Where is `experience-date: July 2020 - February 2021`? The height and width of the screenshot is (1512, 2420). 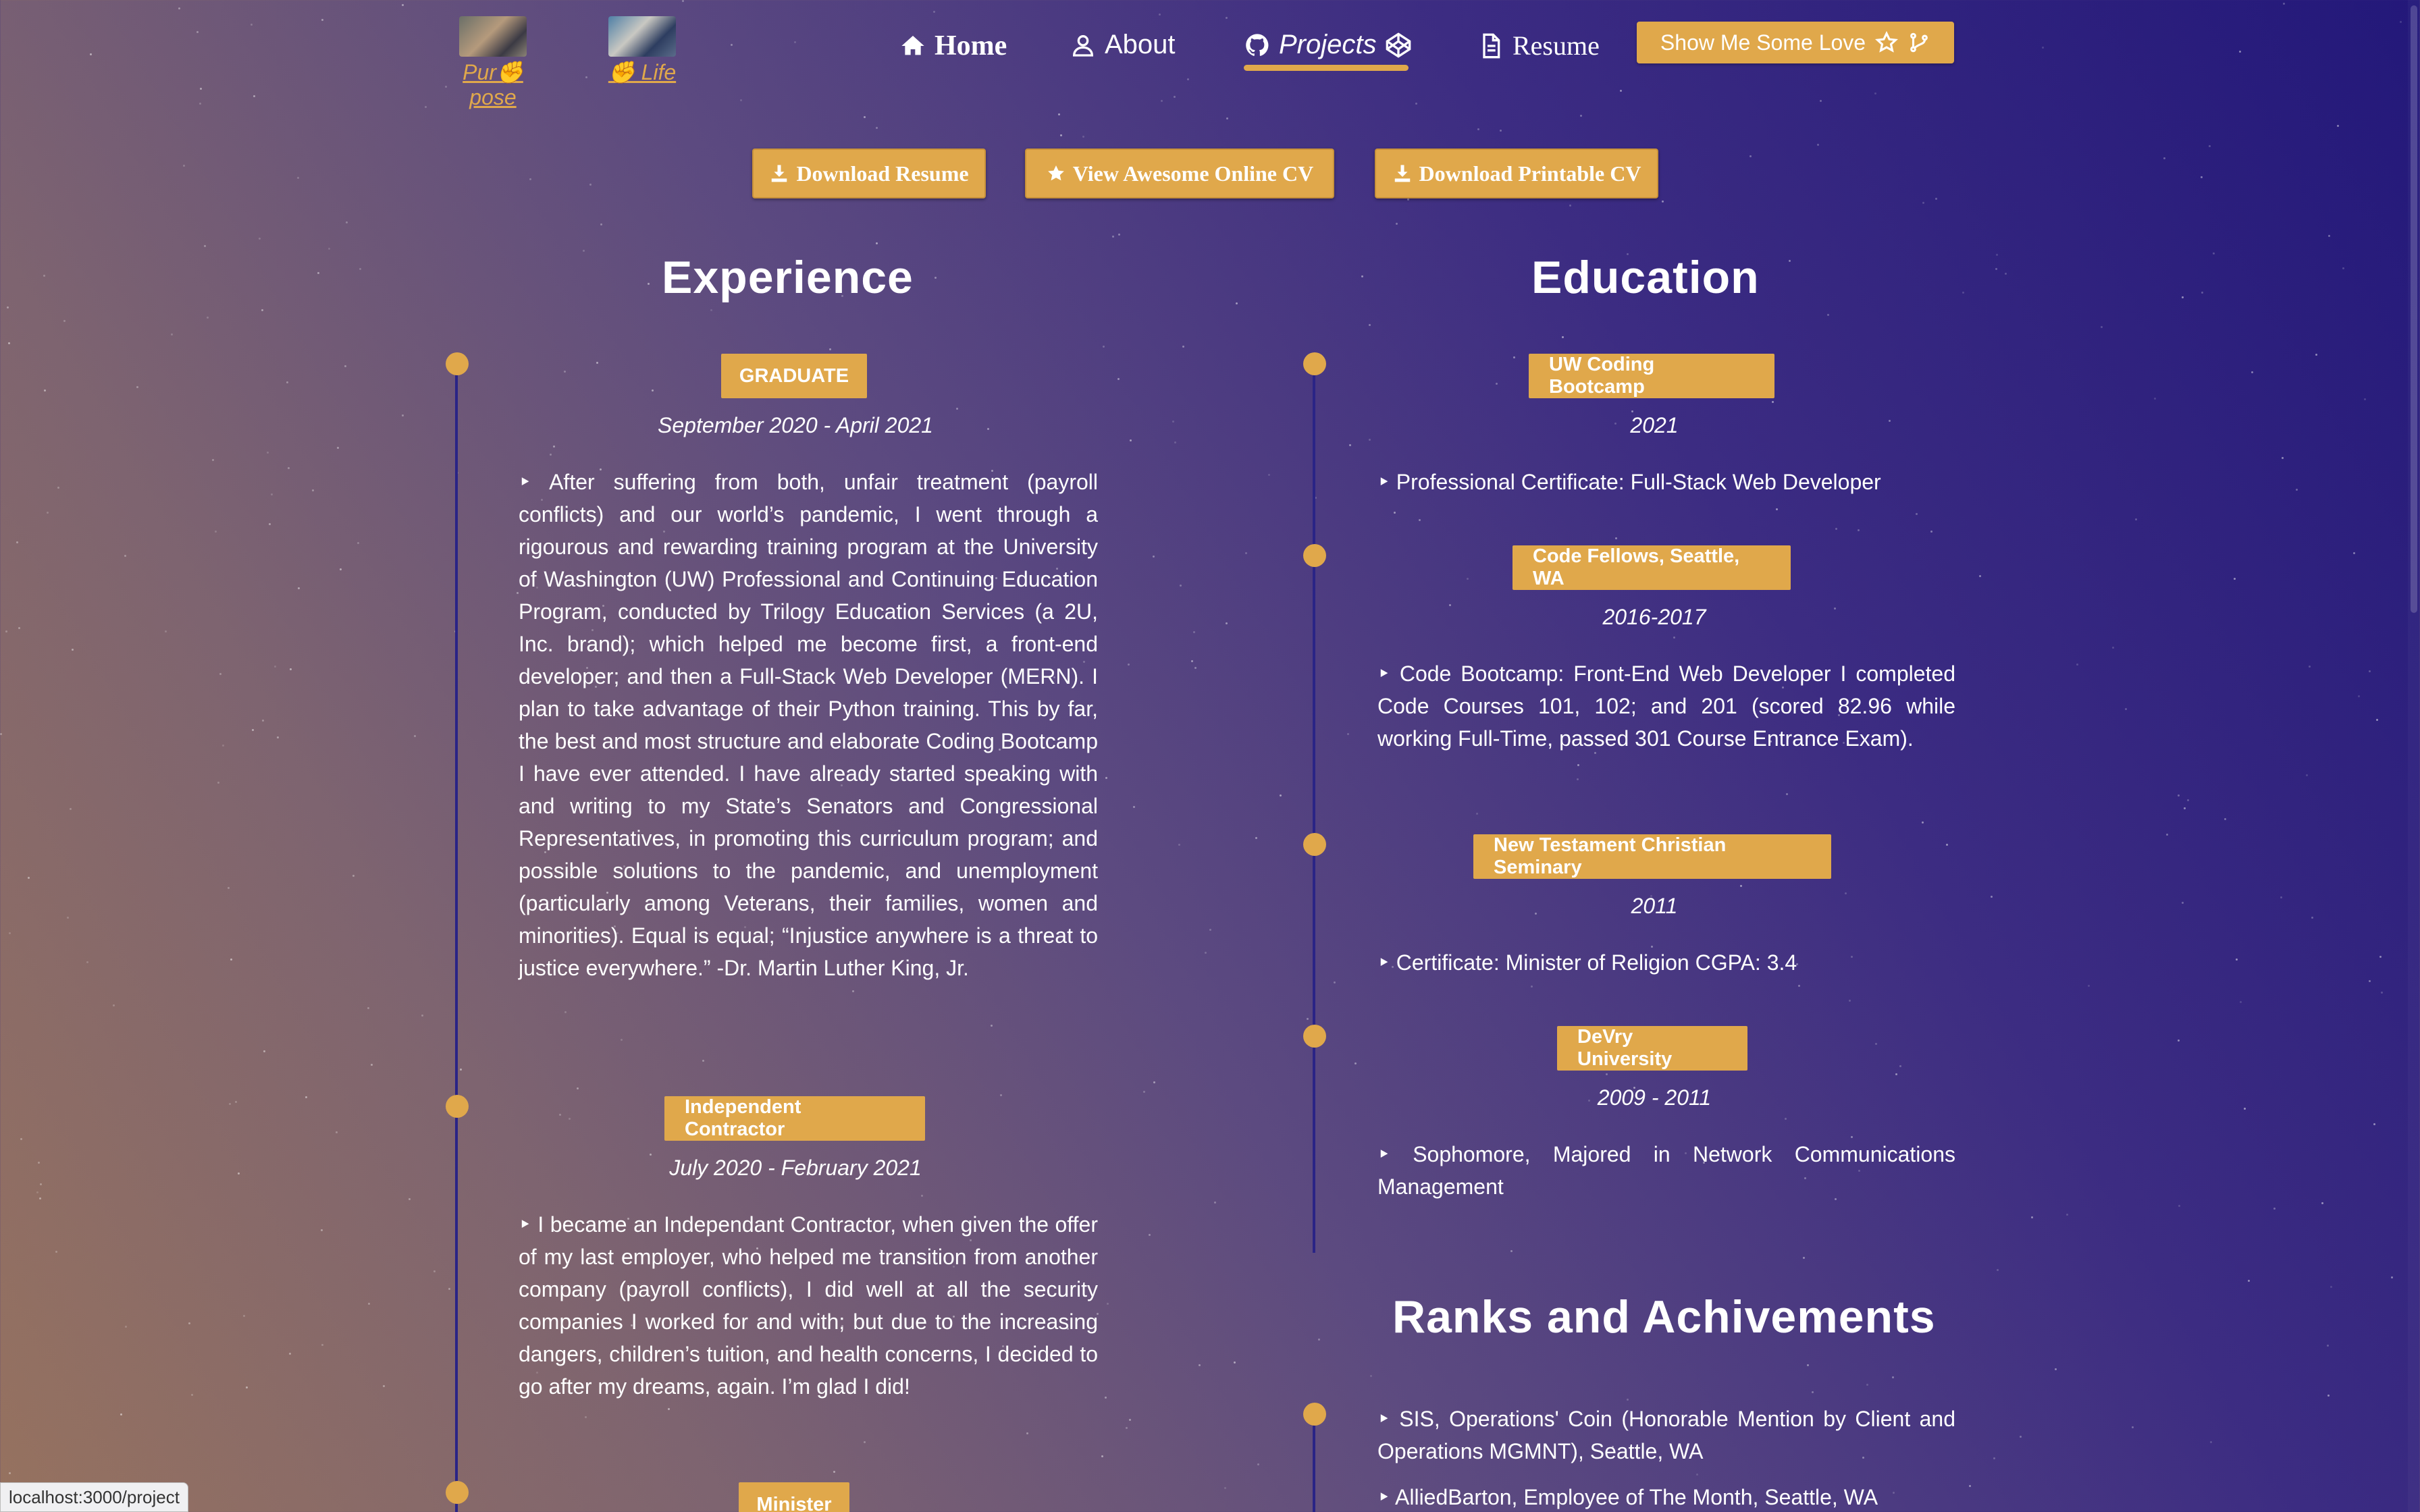
experience-date: July 2020 - February 2021 is located at coordinates (795, 1168).